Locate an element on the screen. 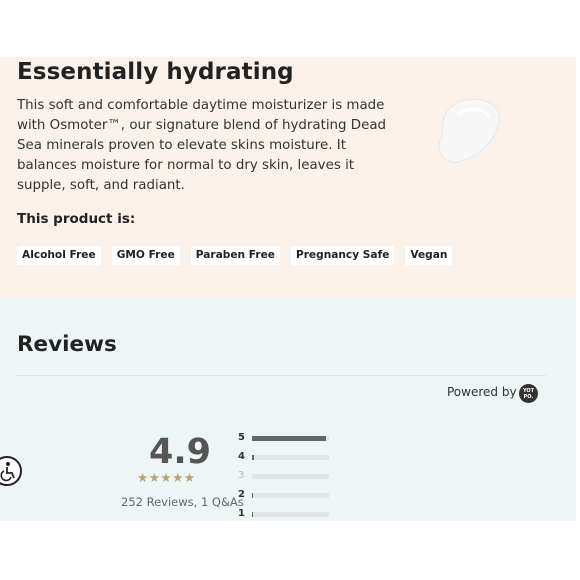 The height and width of the screenshot is (580, 580). tag-alcohol-free: Alcohol Free is located at coordinates (59, 255).